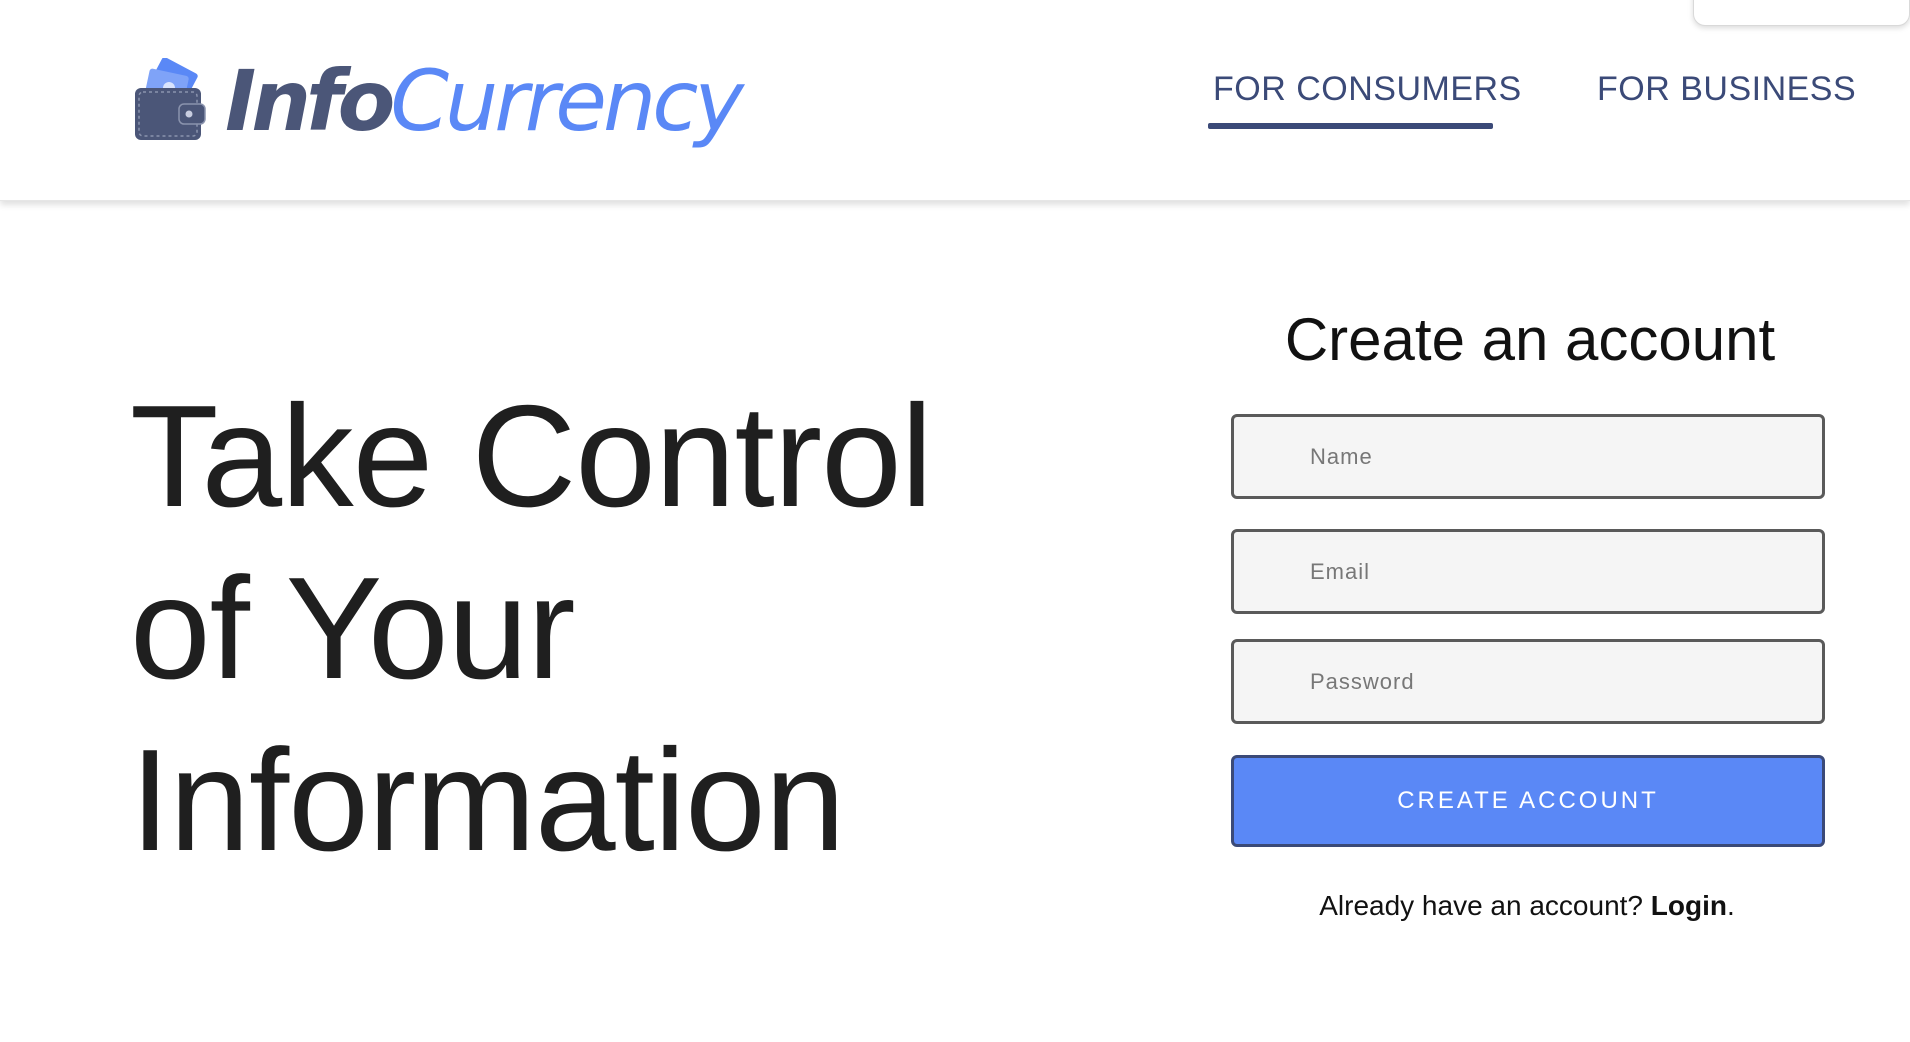 The width and height of the screenshot is (1910, 1042). I want to click on form-title: Create an account, so click(1530, 339).